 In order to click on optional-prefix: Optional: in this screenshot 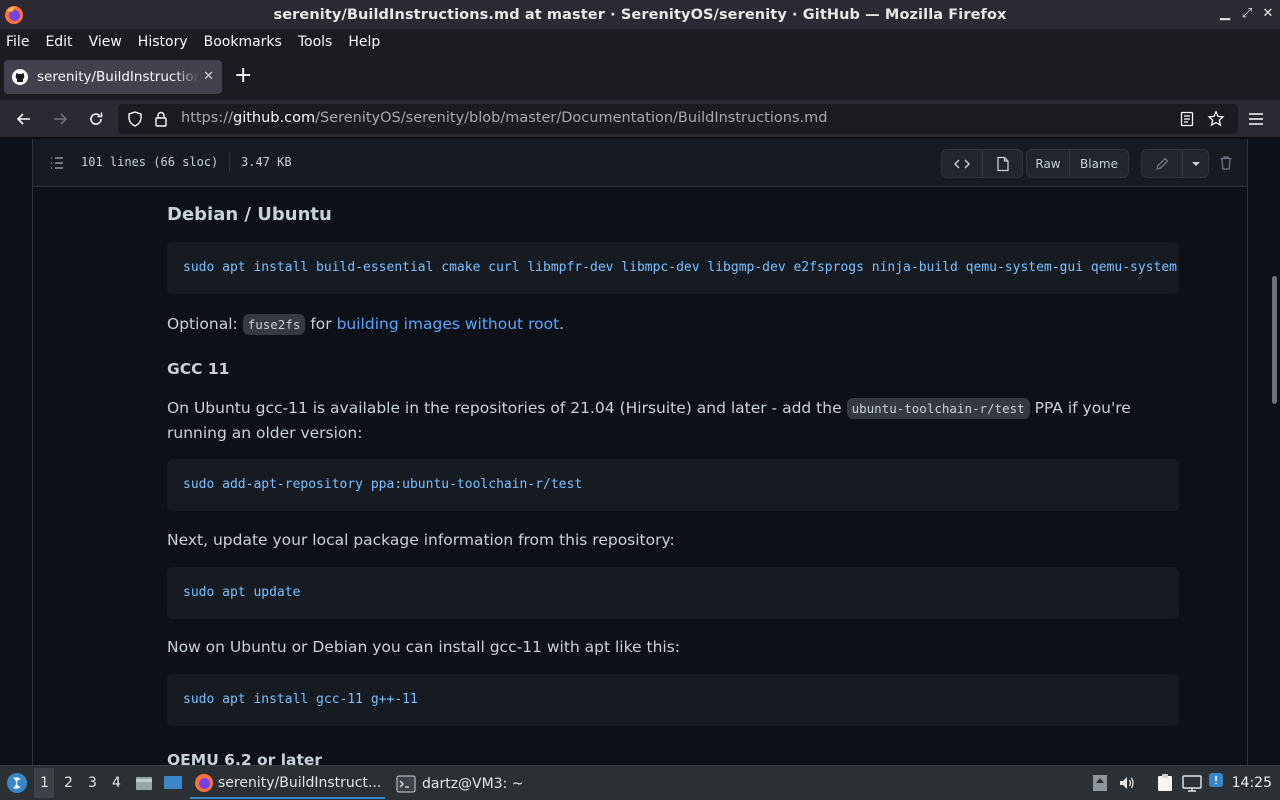, I will do `click(202, 324)`.